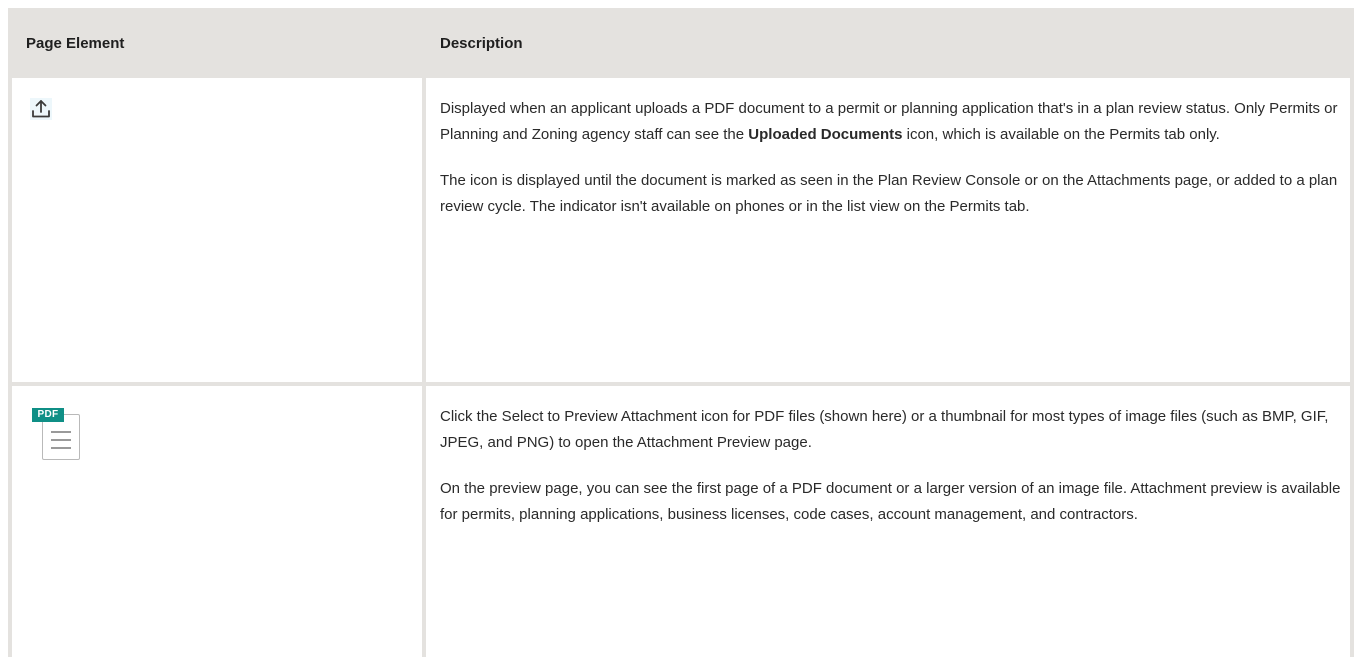  What do you see at coordinates (217, 230) in the screenshot?
I see `page-element-cell` at bounding box center [217, 230].